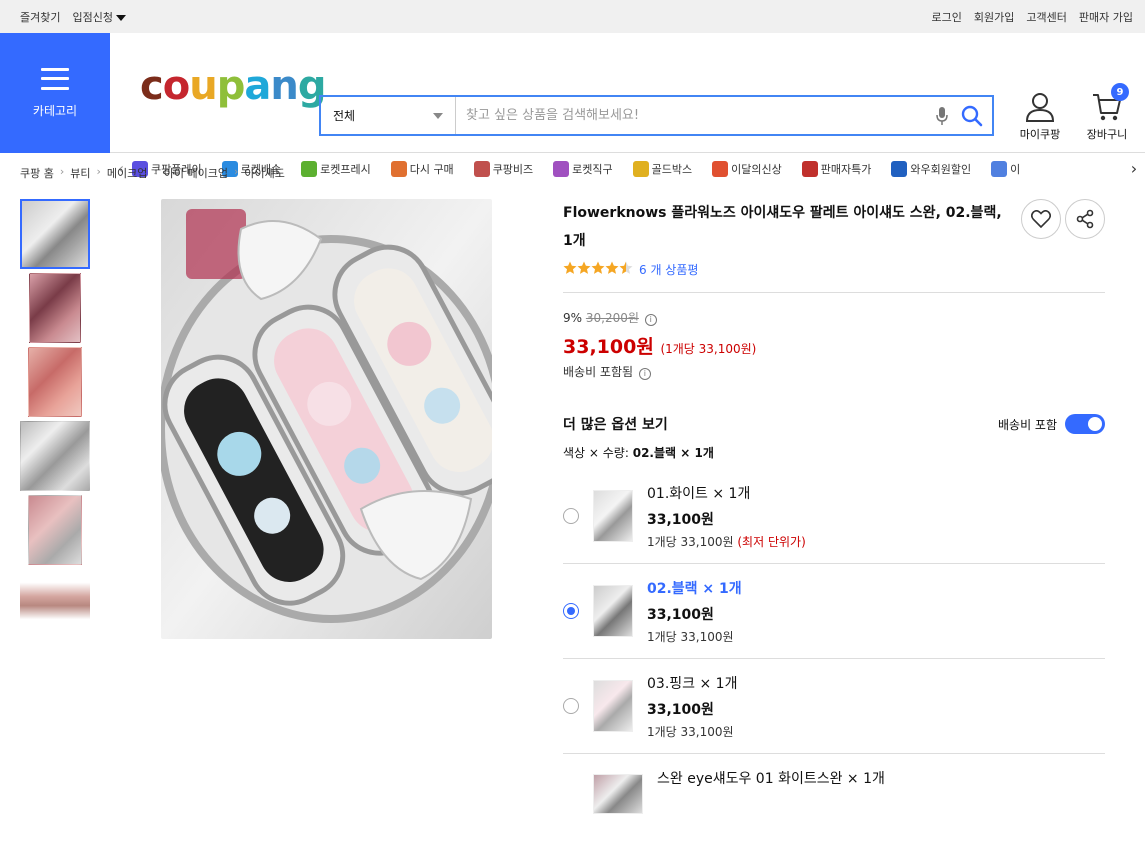  I want to click on product-main-image, so click(326, 419).